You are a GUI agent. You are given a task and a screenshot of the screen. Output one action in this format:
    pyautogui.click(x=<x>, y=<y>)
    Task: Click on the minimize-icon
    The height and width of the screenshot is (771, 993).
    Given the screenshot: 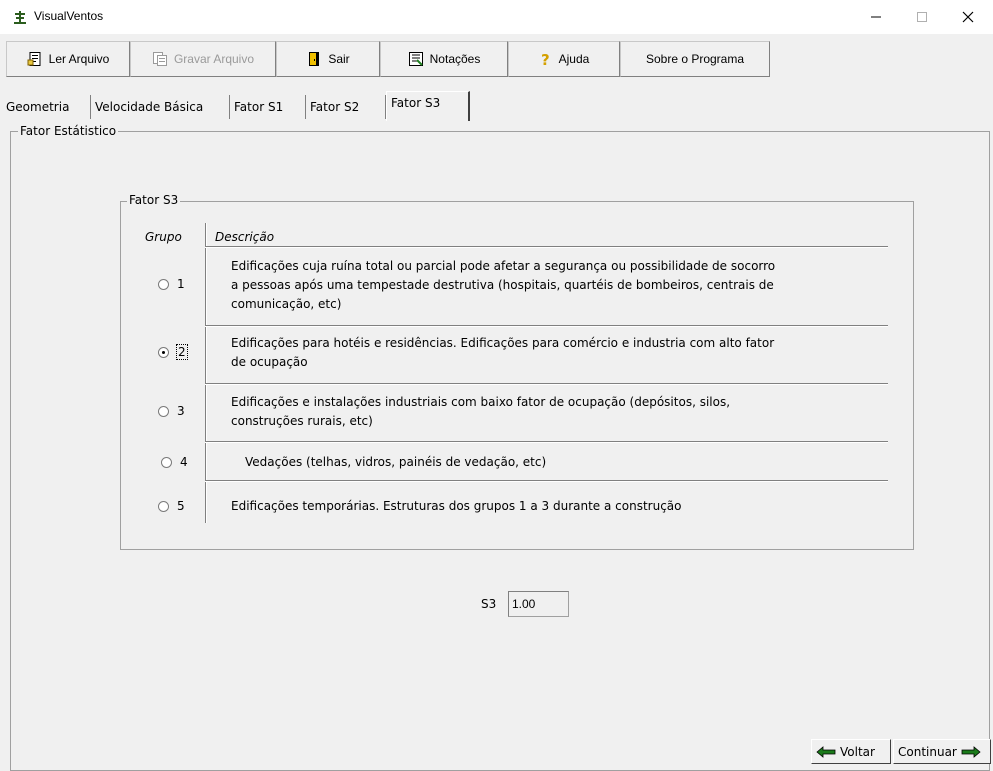 What is the action you would take?
    pyautogui.click(x=876, y=17)
    